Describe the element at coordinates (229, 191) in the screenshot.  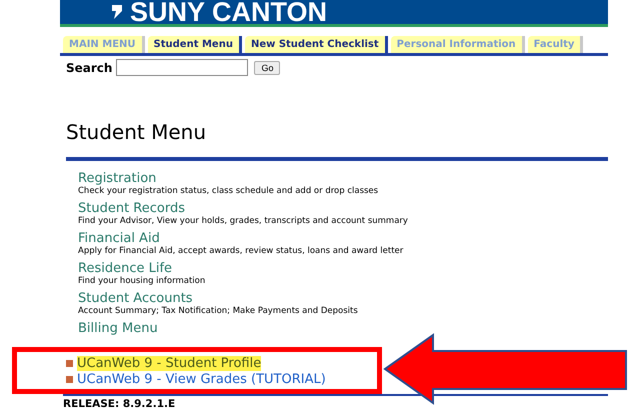
I see `menu-description: Check your registration status, class schedule and add or drop classes` at that location.